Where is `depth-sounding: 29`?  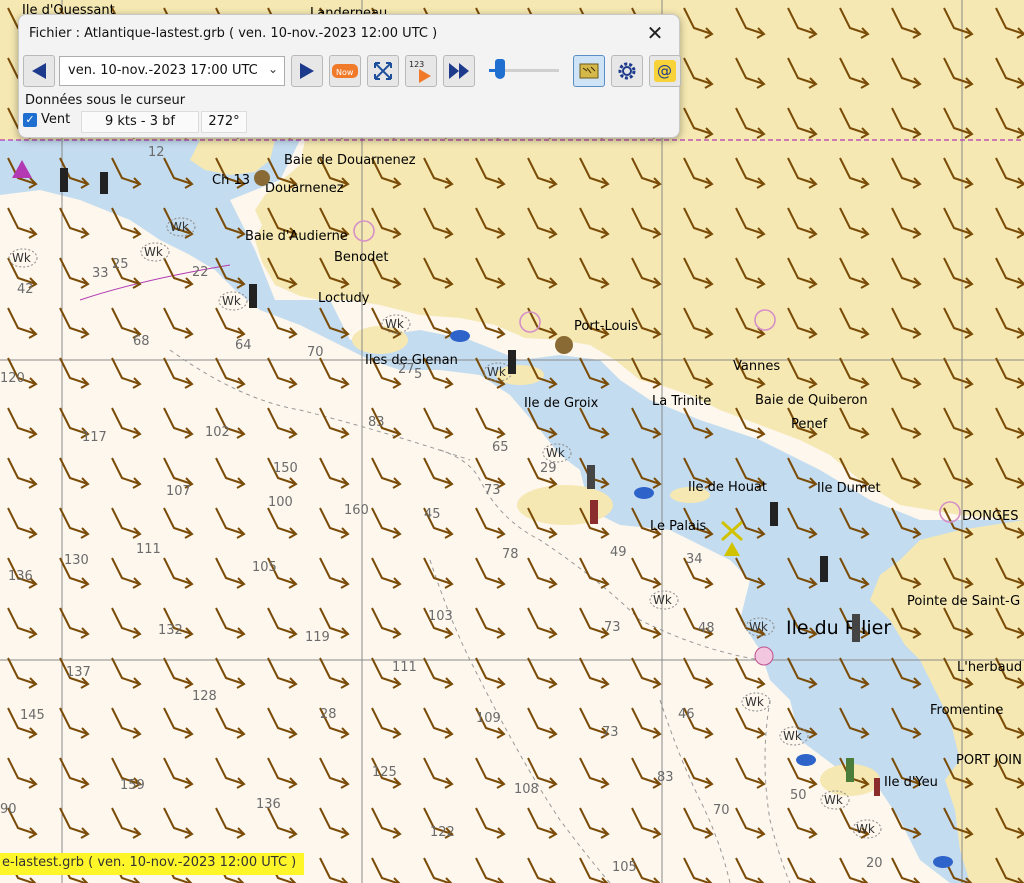
depth-sounding: 29 is located at coordinates (548, 468).